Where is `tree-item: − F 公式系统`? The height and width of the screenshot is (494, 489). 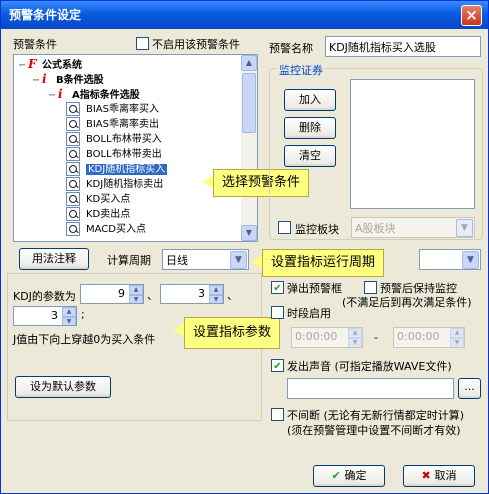 tree-item: − F 公式系统 is located at coordinates (50, 64).